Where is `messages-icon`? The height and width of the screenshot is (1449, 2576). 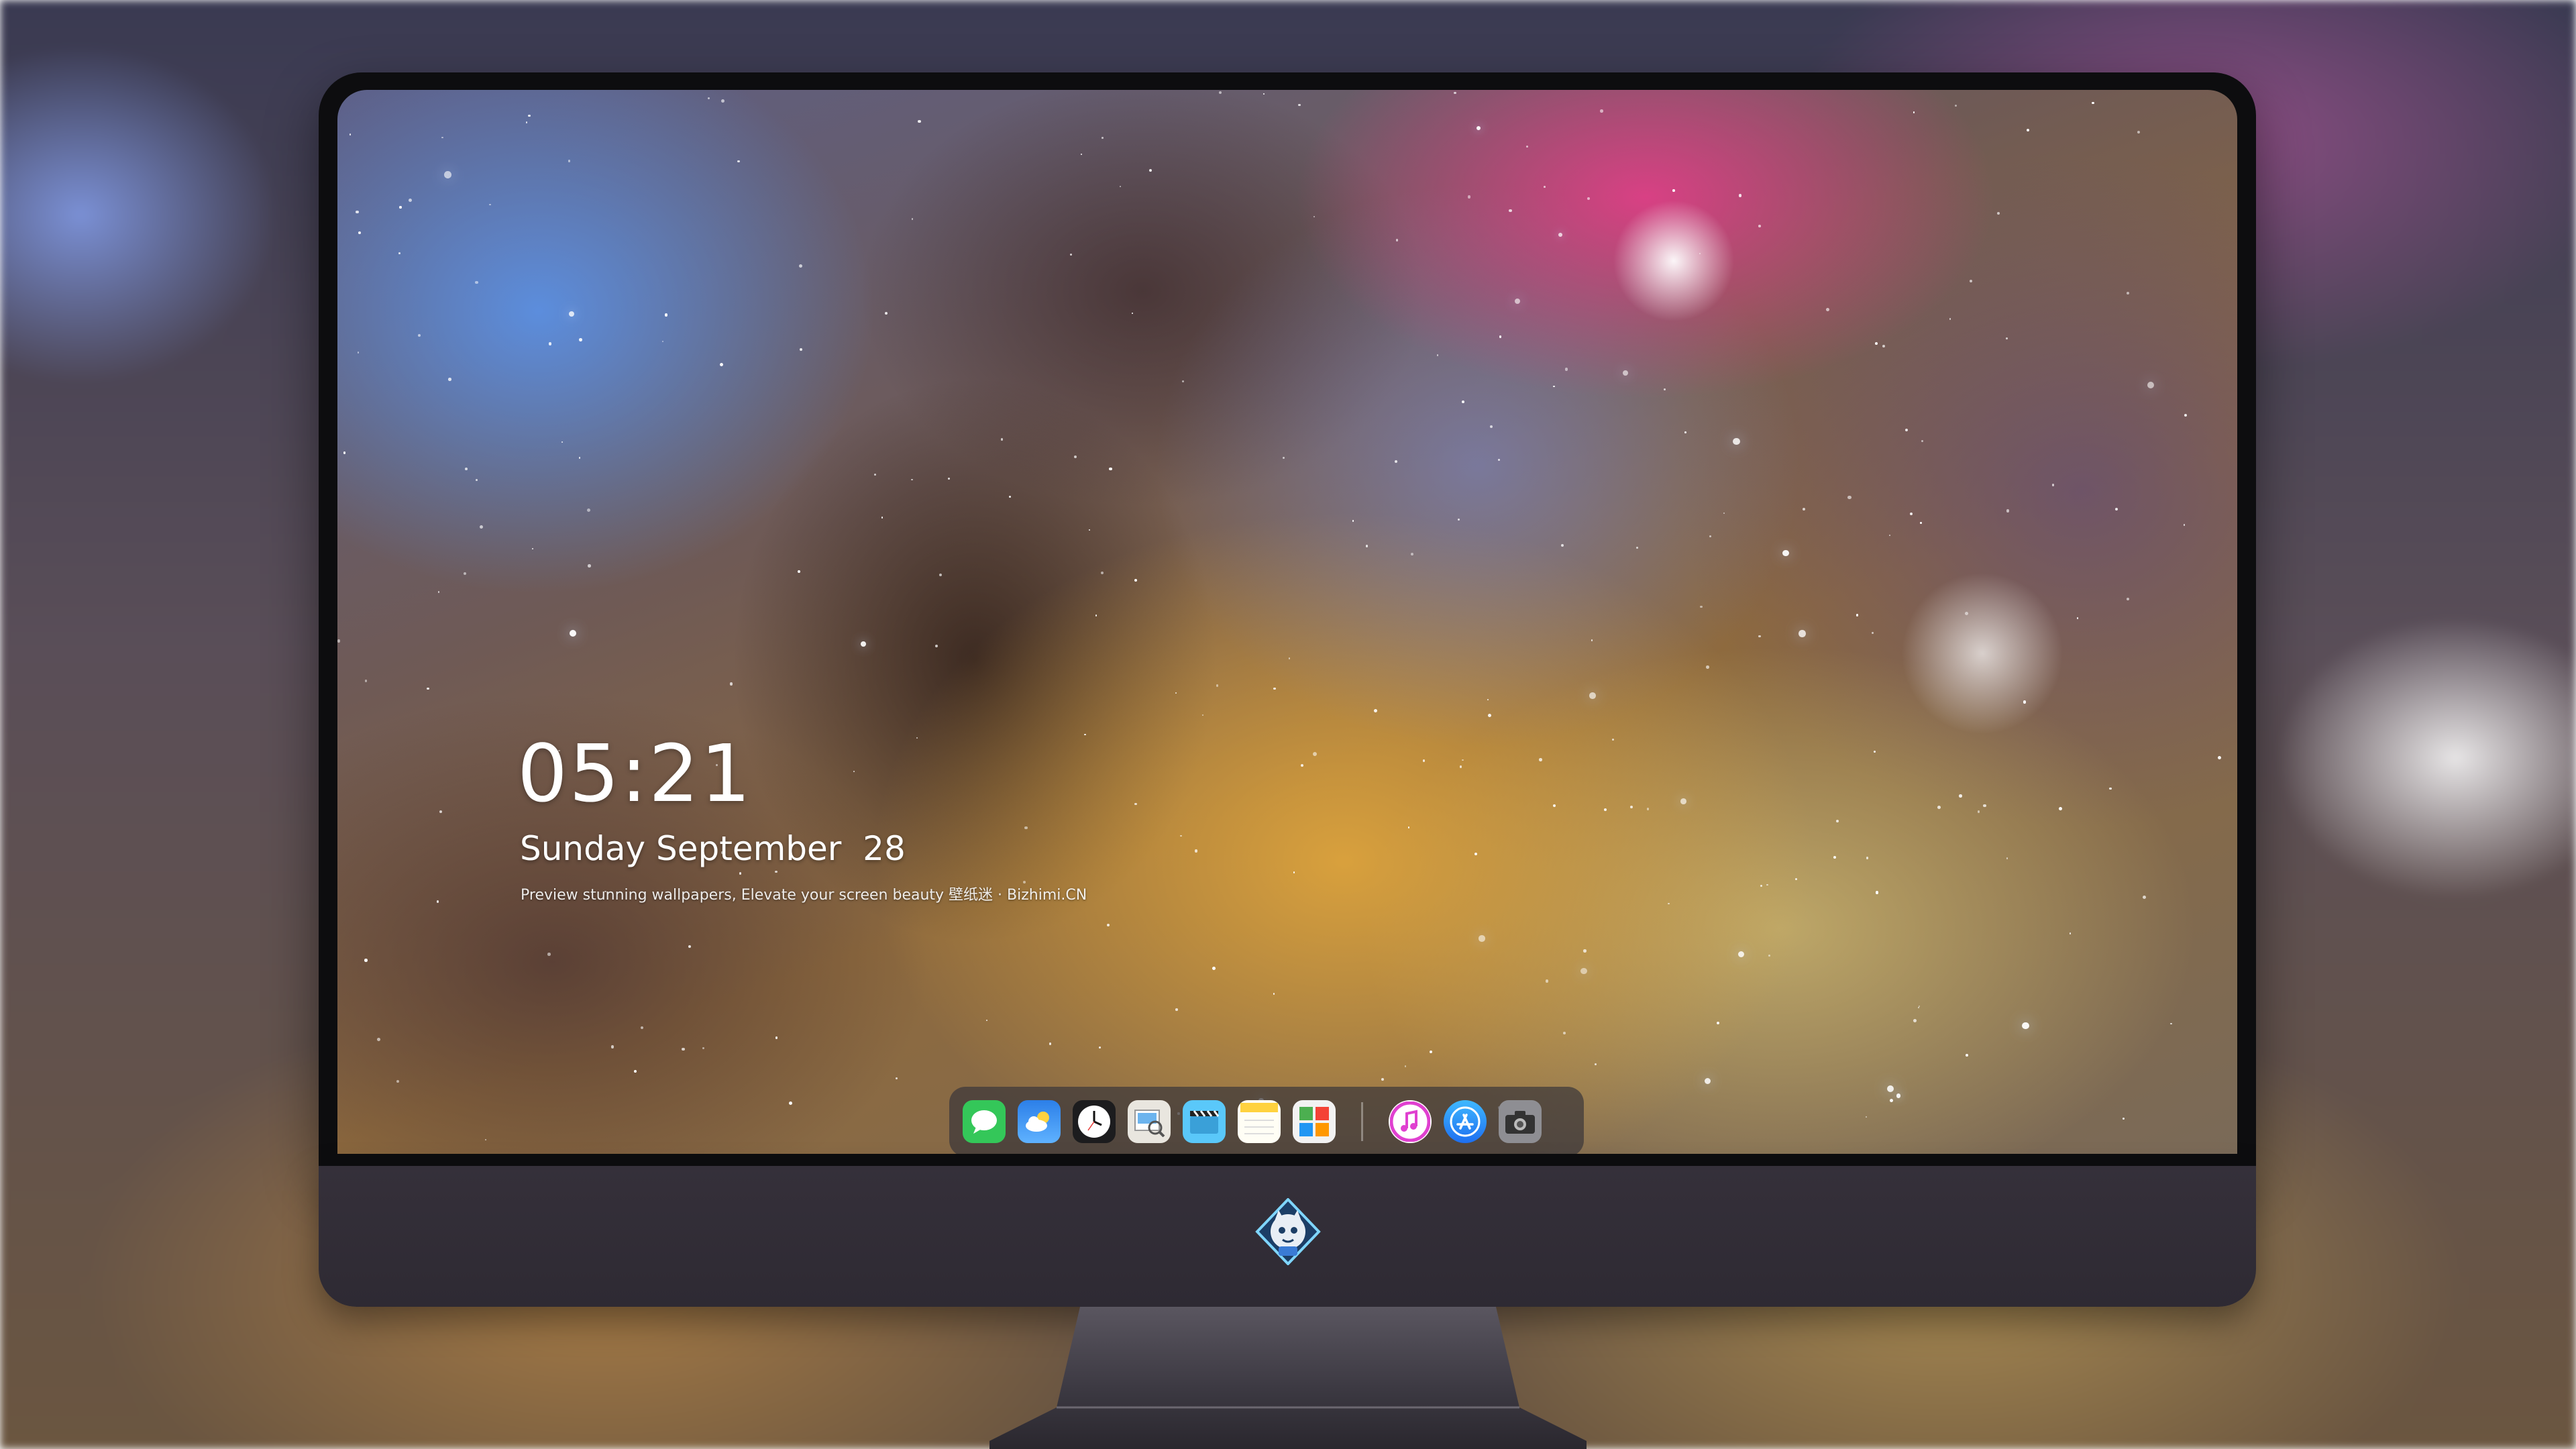
messages-icon is located at coordinates (984, 1121).